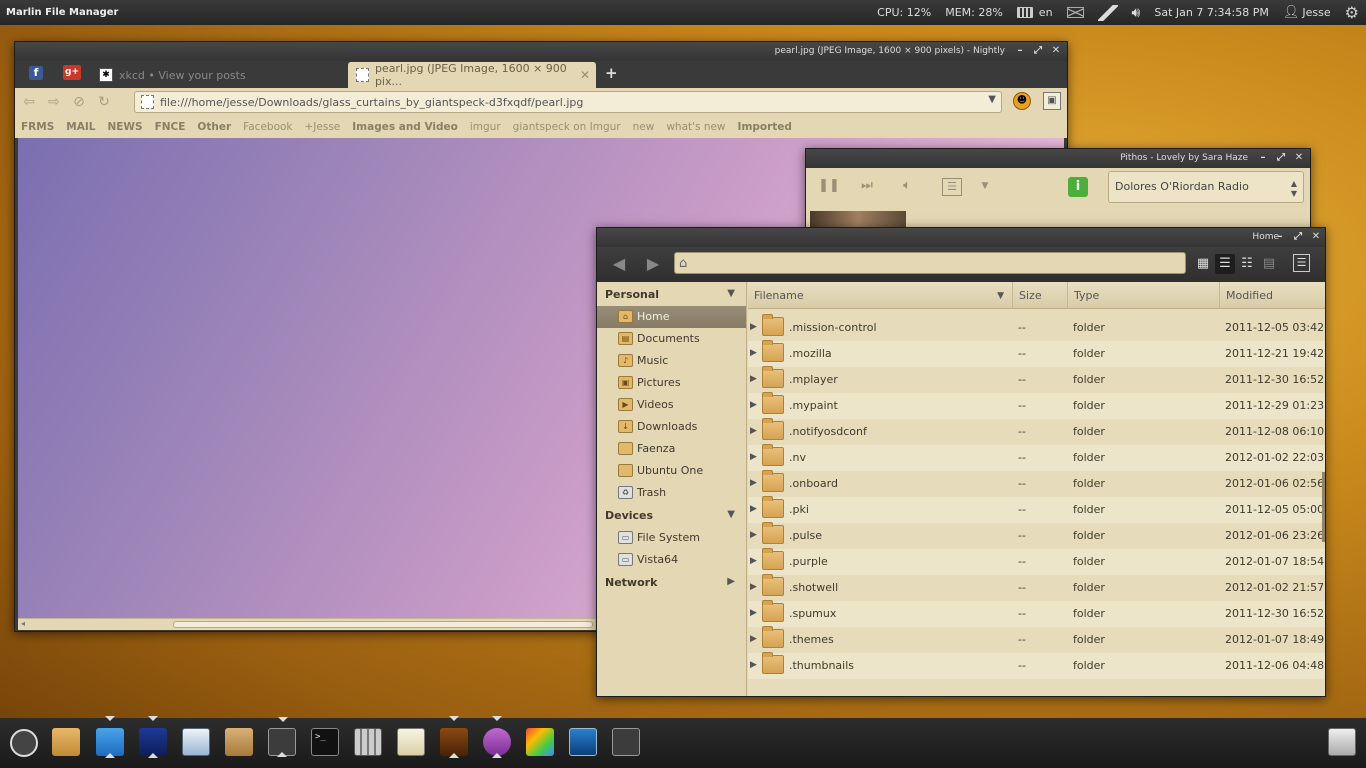  What do you see at coordinates (1272, 295) in the screenshot?
I see `column-modified: Modified` at bounding box center [1272, 295].